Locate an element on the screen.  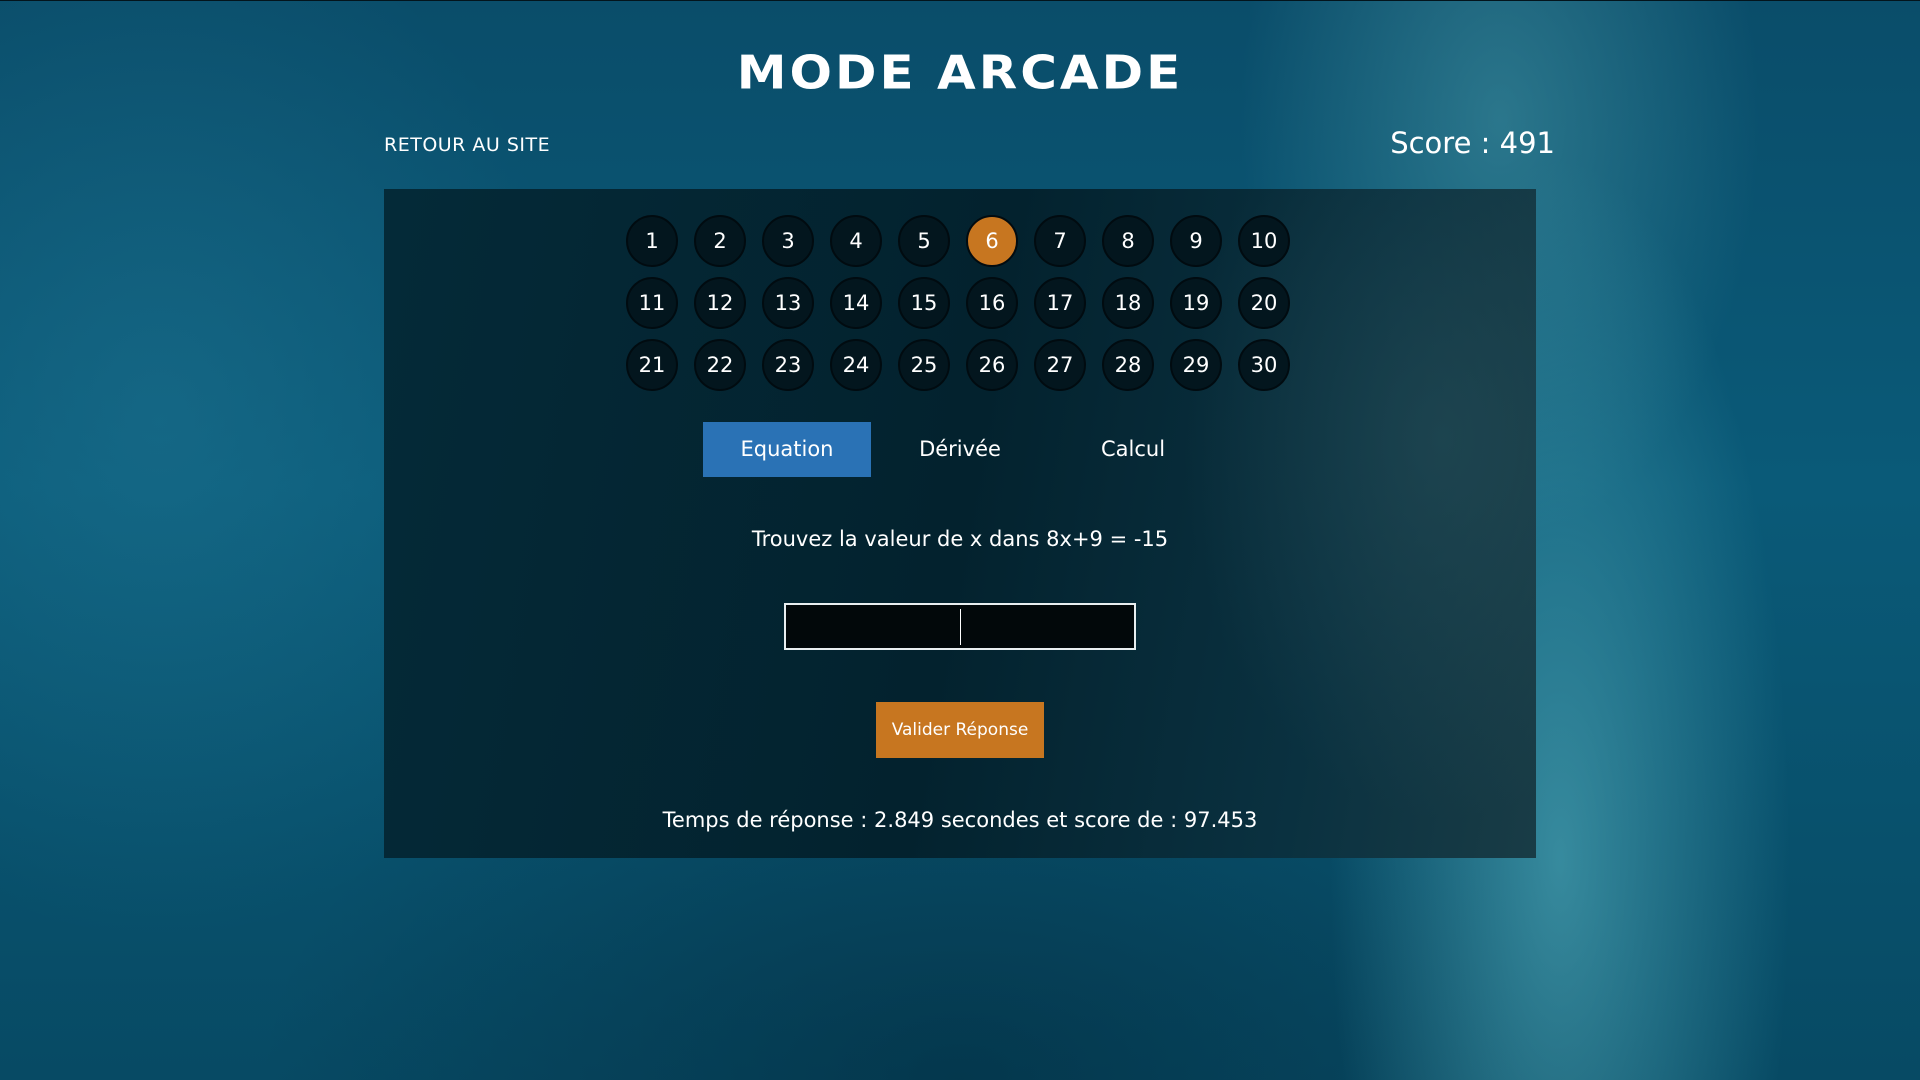
level-button-17: 17 is located at coordinates (1060, 303).